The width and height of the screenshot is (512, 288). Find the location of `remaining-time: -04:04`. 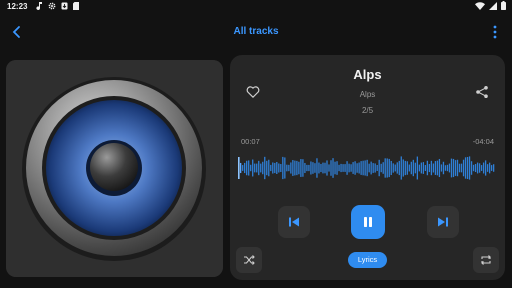

remaining-time: -04:04 is located at coordinates (483, 141).